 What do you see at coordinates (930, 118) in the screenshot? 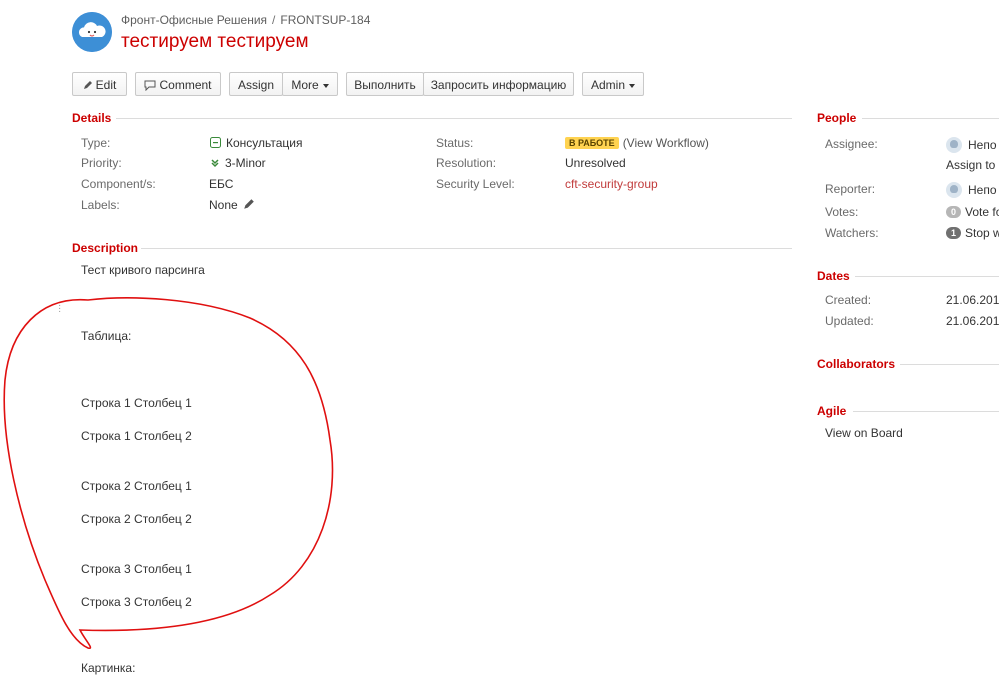
I see `people-divider` at bounding box center [930, 118].